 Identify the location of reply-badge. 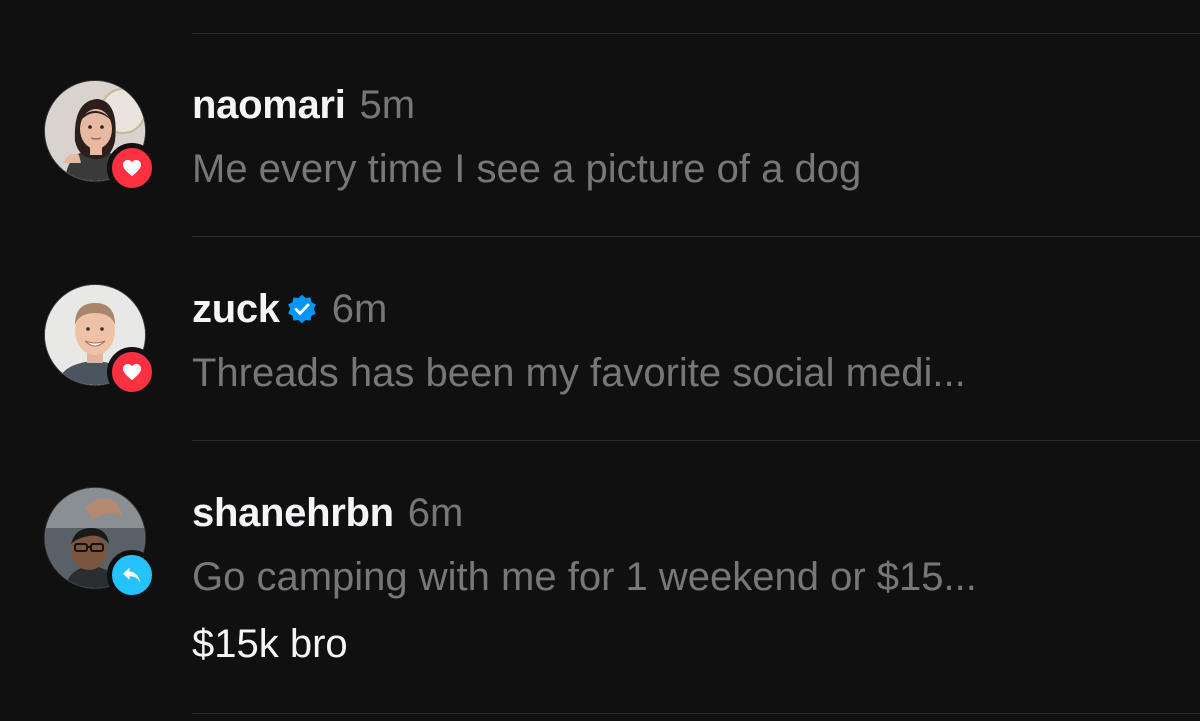
(132, 575).